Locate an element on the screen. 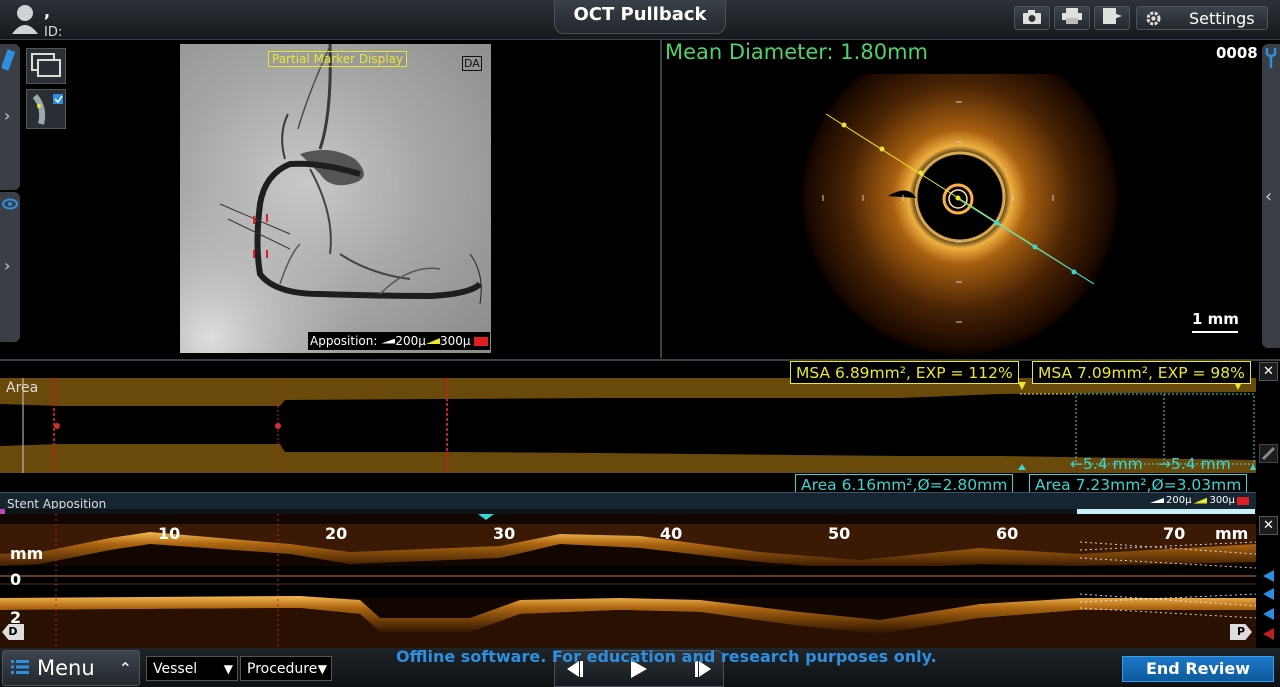 The width and height of the screenshot is (1280, 687). procedure-dropdown-label: Procedure is located at coordinates (282, 668).